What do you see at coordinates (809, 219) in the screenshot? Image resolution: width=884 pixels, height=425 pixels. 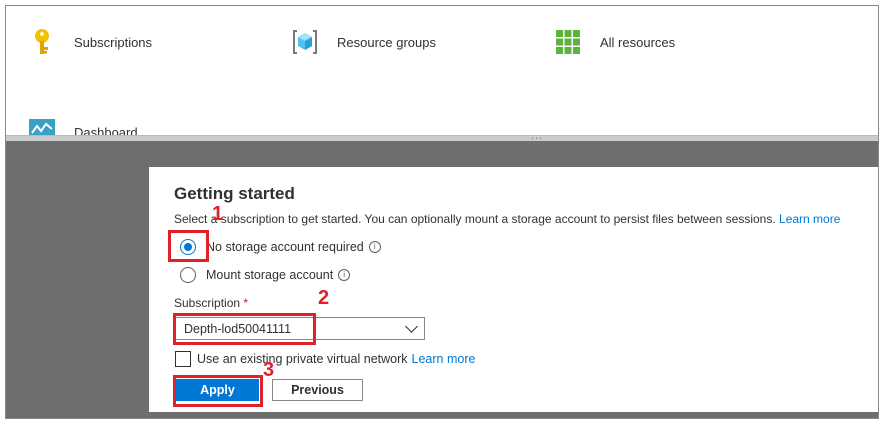 I see `learn-more-link: Learn more` at bounding box center [809, 219].